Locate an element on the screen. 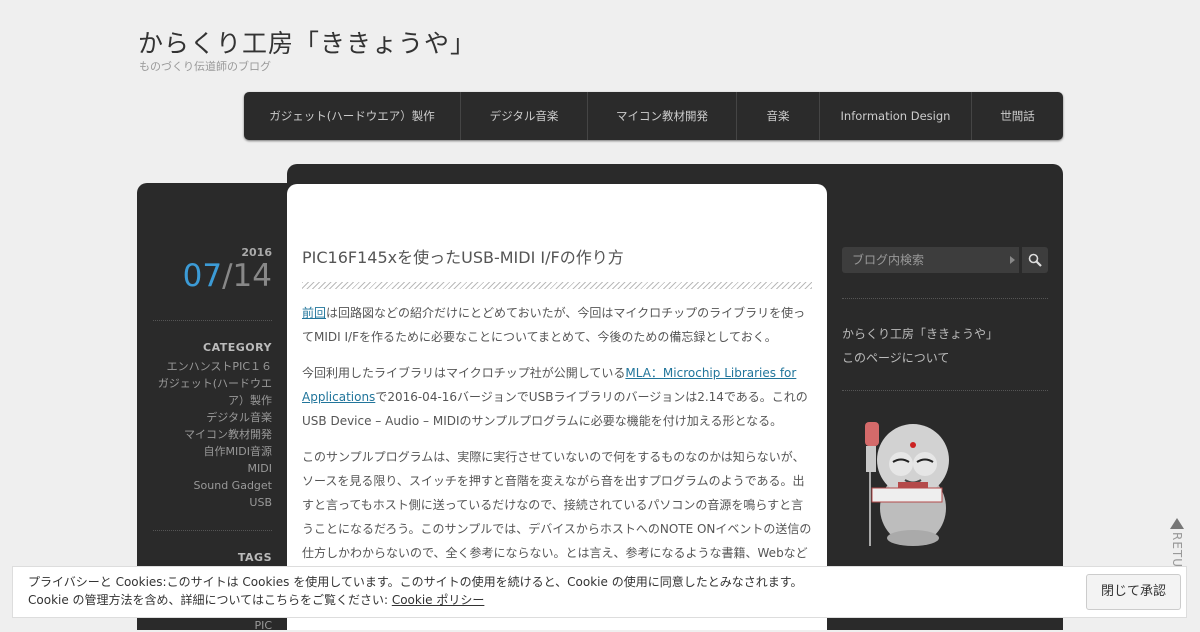 The width and height of the screenshot is (1200, 632). nav-item-digital-music: デジタル音楽 is located at coordinates (524, 116).